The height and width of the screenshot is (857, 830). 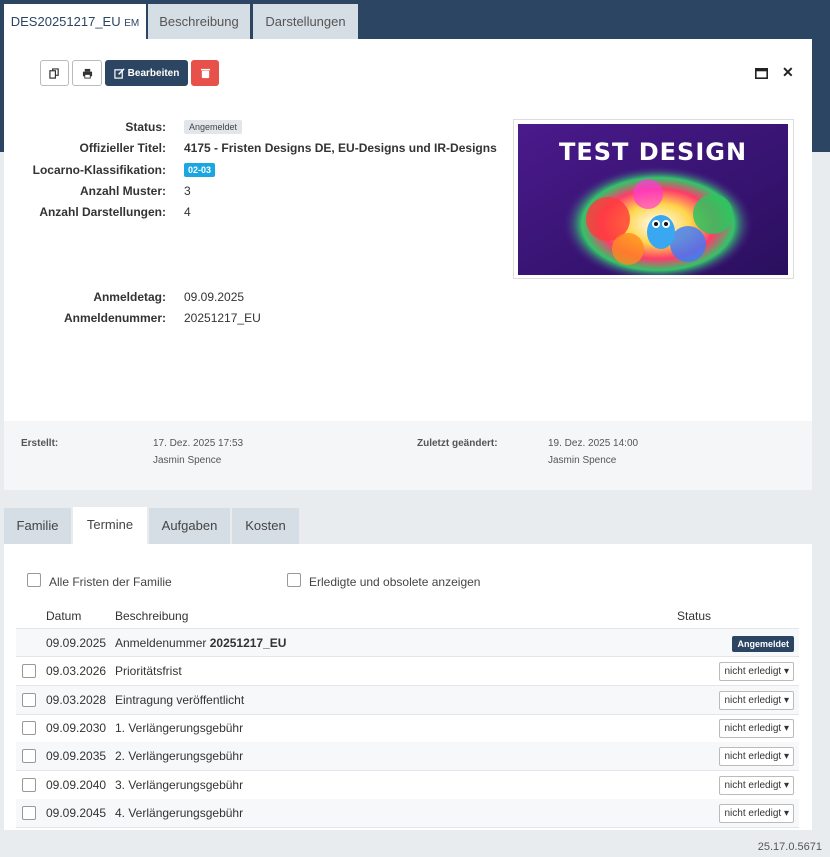 I want to click on edit-button: Bearbeiten, so click(x=146, y=73).